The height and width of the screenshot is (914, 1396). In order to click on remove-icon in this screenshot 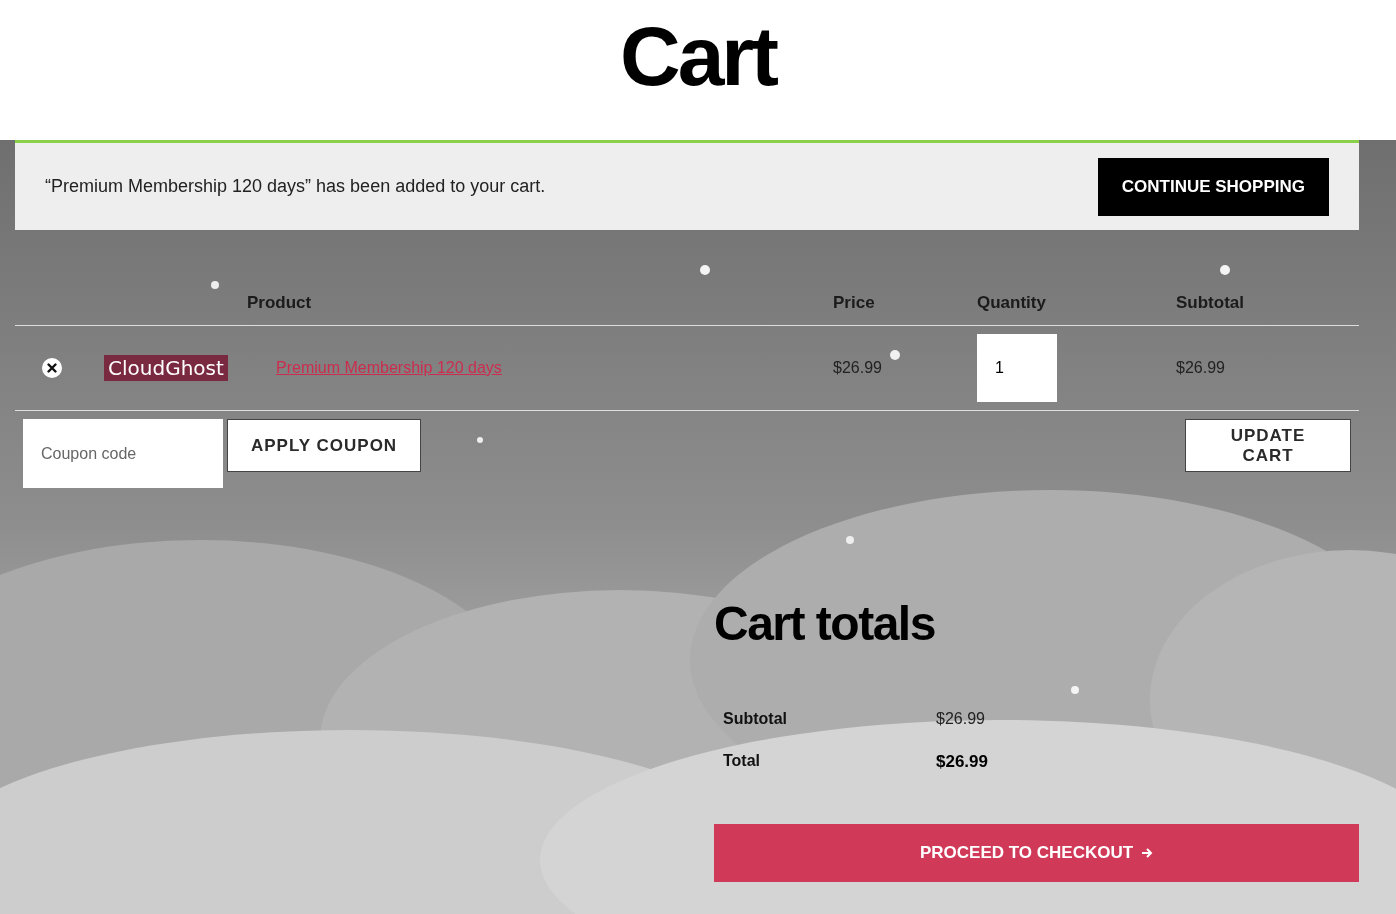, I will do `click(52, 368)`.